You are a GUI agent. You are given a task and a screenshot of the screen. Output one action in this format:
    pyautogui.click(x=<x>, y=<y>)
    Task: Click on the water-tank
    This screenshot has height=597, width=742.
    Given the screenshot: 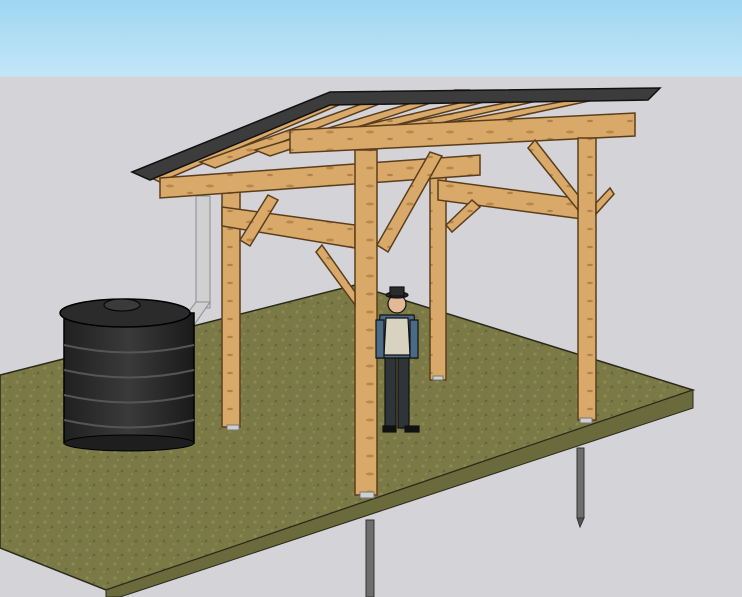 What is the action you would take?
    pyautogui.click(x=127, y=375)
    